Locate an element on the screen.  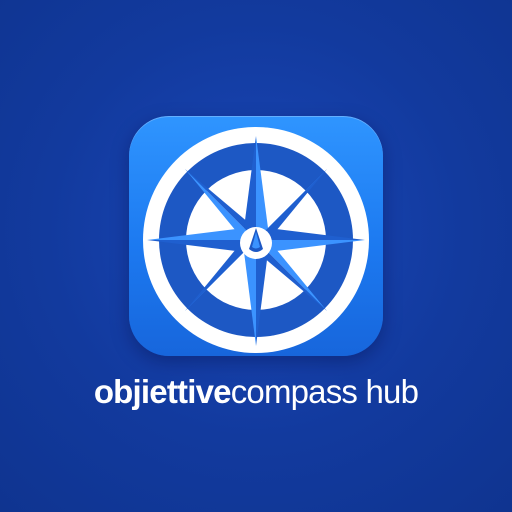
wordmark-bold-part: objiettive is located at coordinates (162, 391).